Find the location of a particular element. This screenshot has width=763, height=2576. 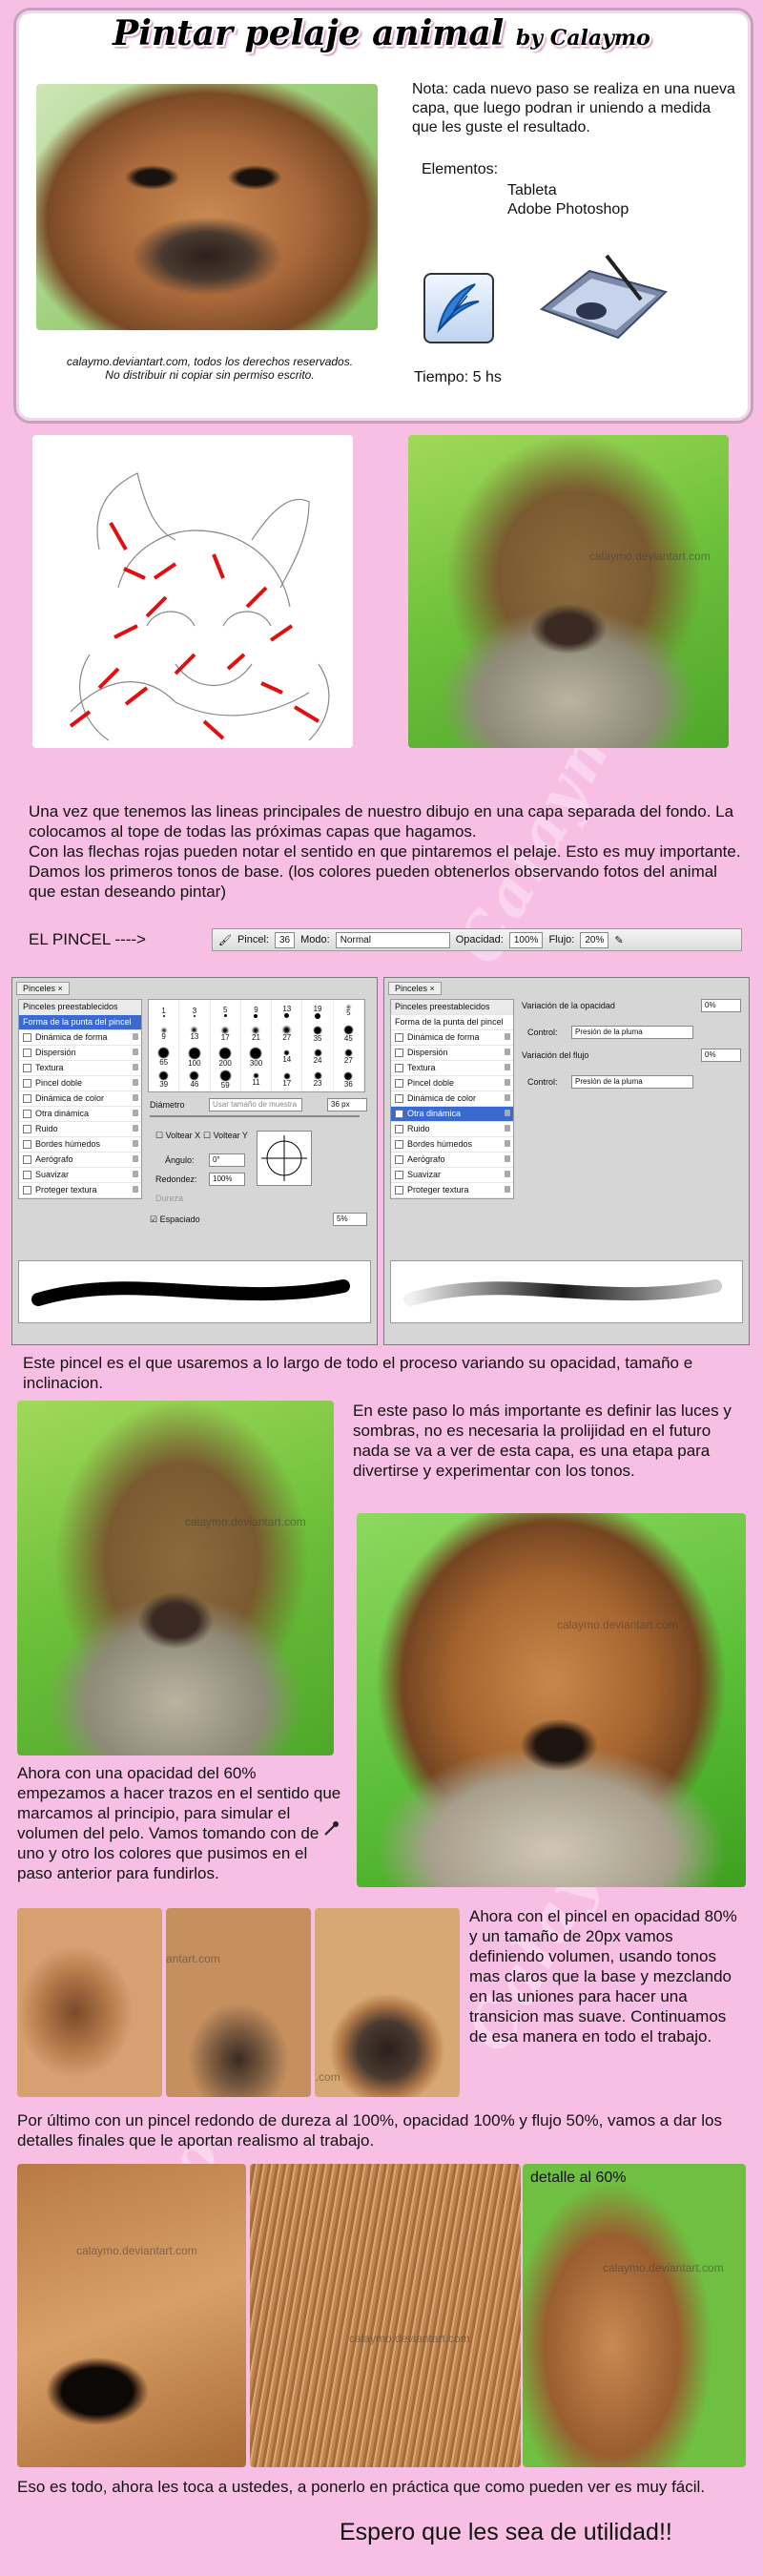

brush-preset: 3 is located at coordinates (195, 1011).